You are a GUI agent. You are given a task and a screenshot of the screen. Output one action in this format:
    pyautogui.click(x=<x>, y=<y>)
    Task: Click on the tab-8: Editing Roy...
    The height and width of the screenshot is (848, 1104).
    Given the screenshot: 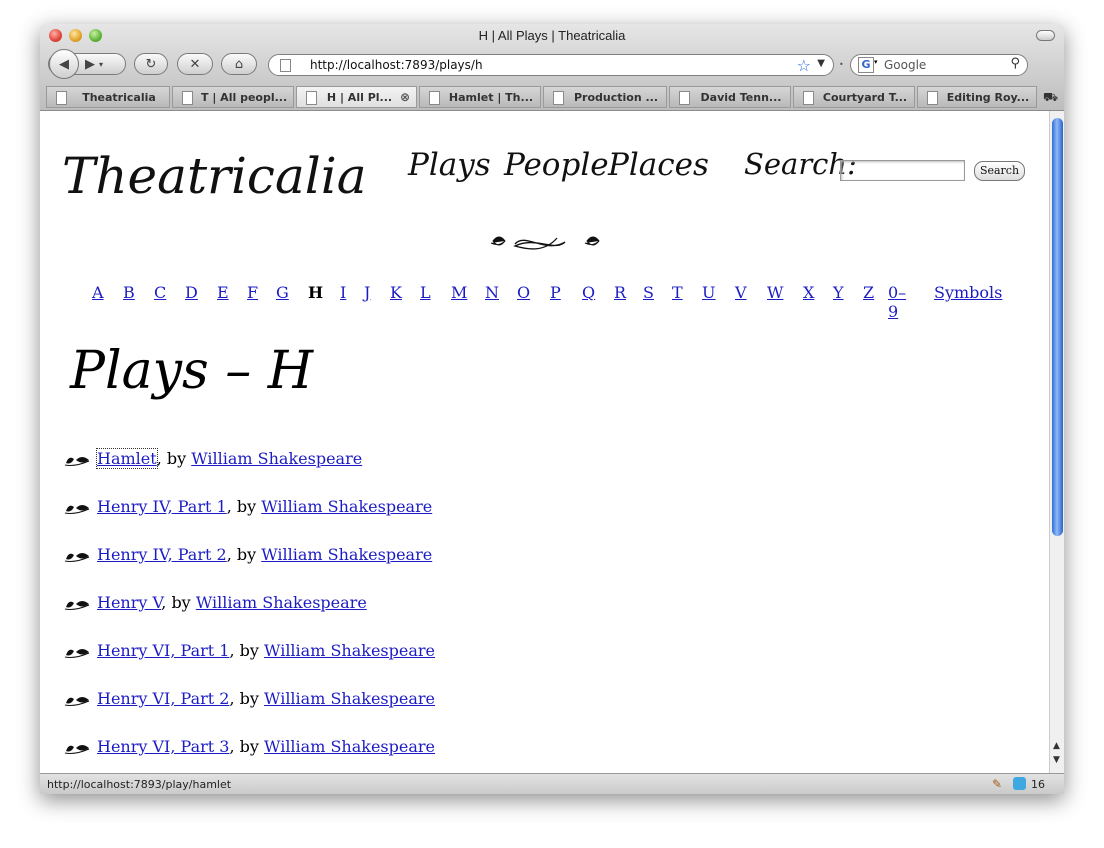 What is the action you would take?
    pyautogui.click(x=977, y=97)
    